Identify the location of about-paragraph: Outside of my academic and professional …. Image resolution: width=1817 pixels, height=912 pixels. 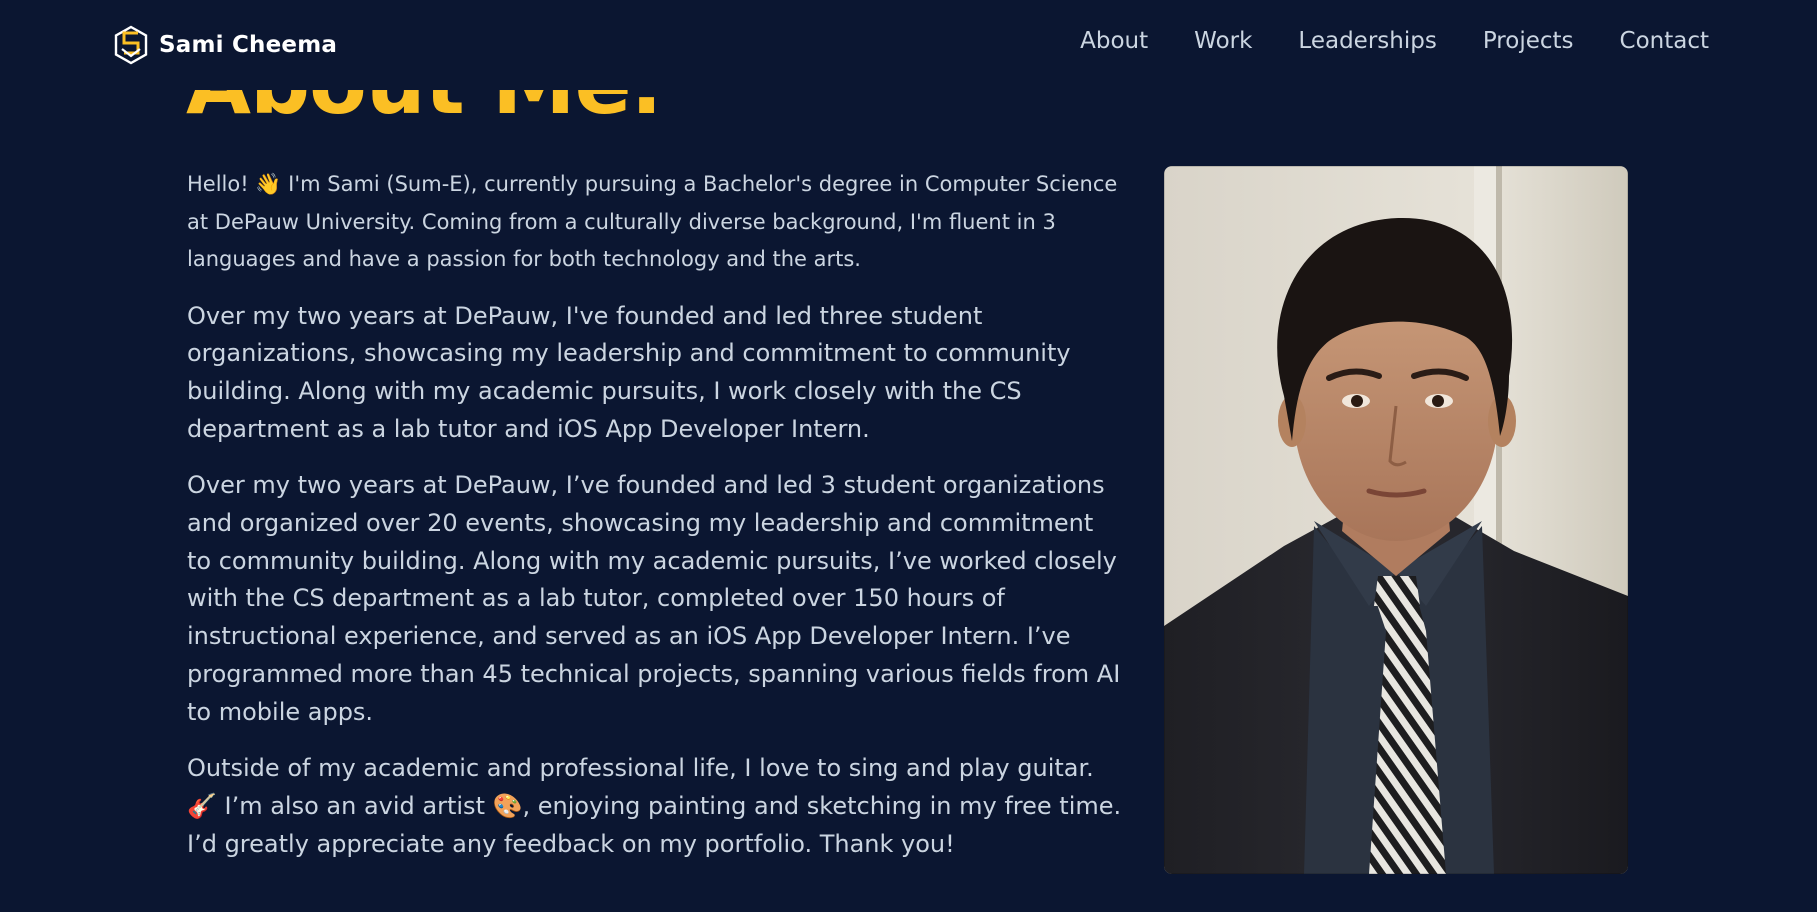
(654, 806).